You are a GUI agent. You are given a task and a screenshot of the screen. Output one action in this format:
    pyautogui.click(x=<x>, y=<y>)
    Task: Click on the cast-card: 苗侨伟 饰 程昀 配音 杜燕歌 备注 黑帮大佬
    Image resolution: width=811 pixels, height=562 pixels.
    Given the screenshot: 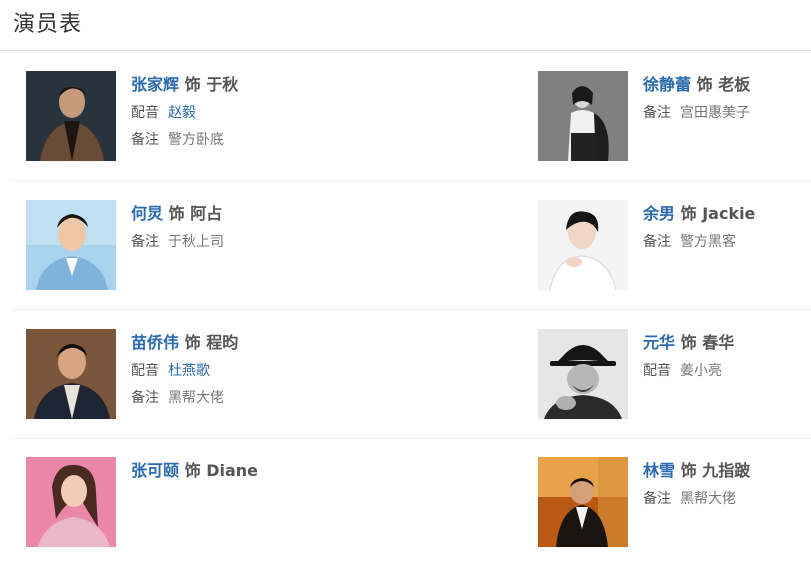 What is the action you would take?
    pyautogui.click(x=161, y=375)
    